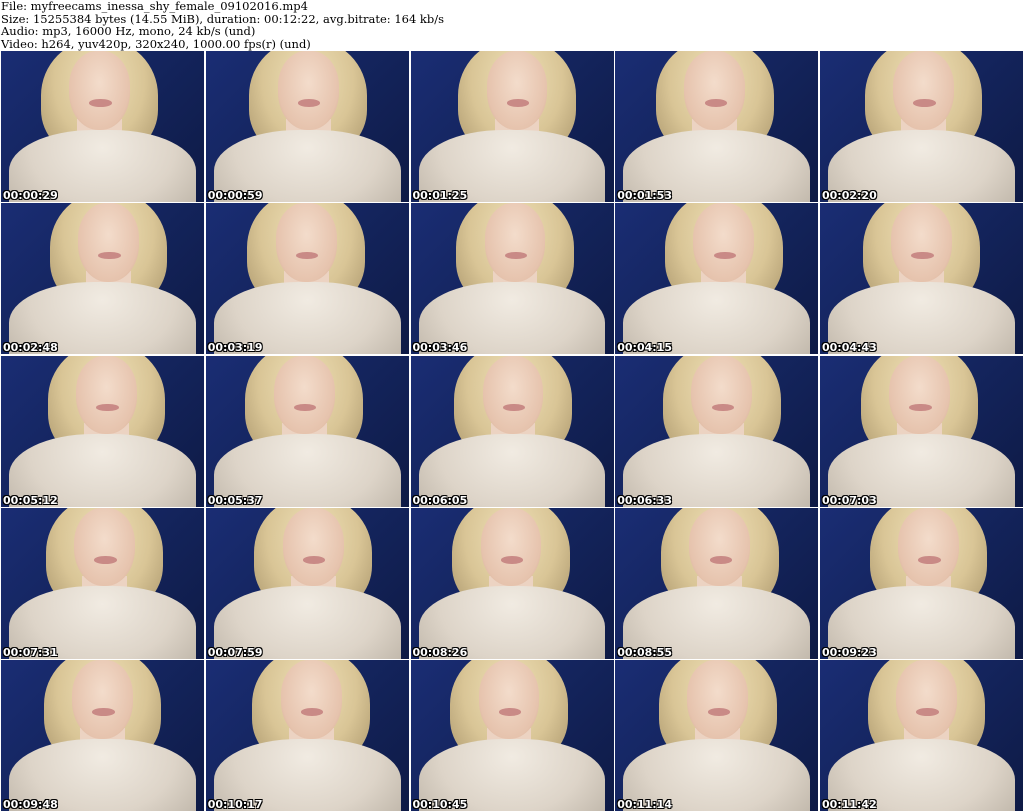 The height and width of the screenshot is (811, 1024). I want to click on video-thumbnail: 00:01:53, so click(717, 126).